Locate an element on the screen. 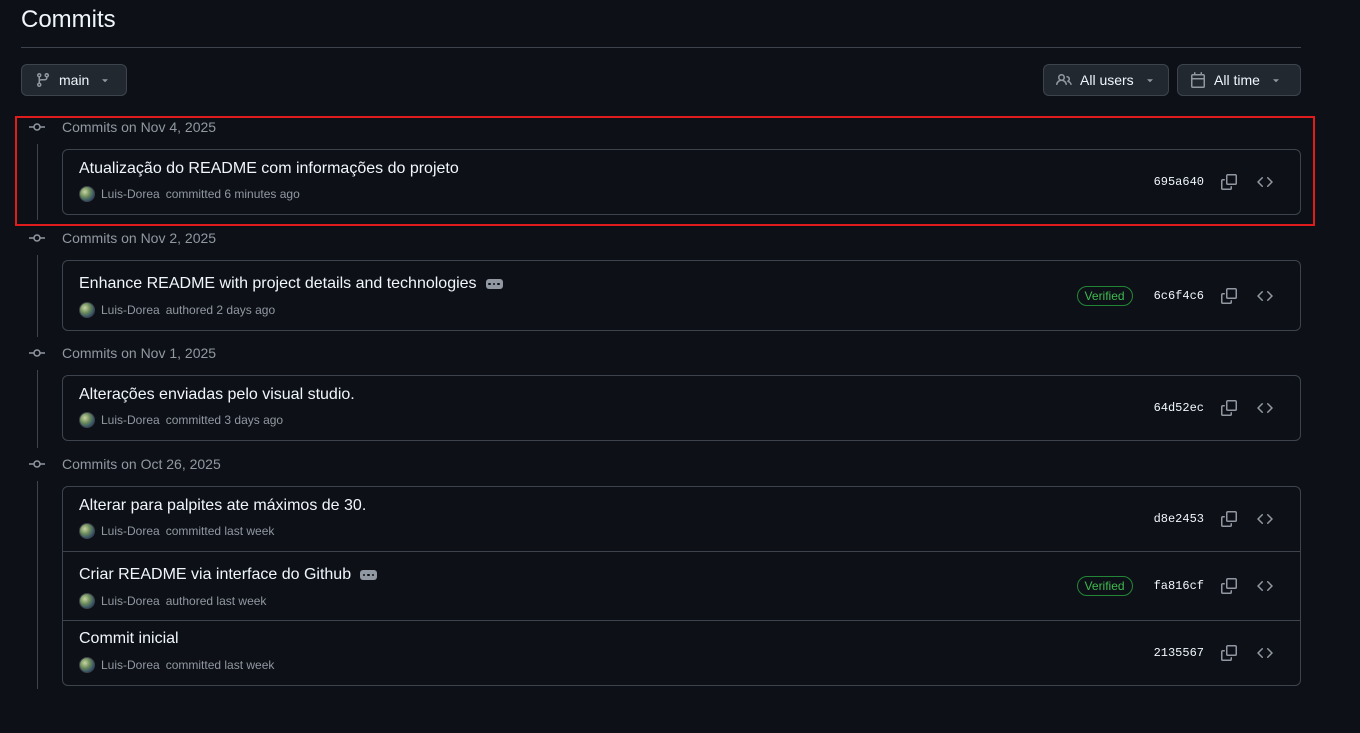 Image resolution: width=1360 pixels, height=733 pixels. people-icon is located at coordinates (1064, 80).